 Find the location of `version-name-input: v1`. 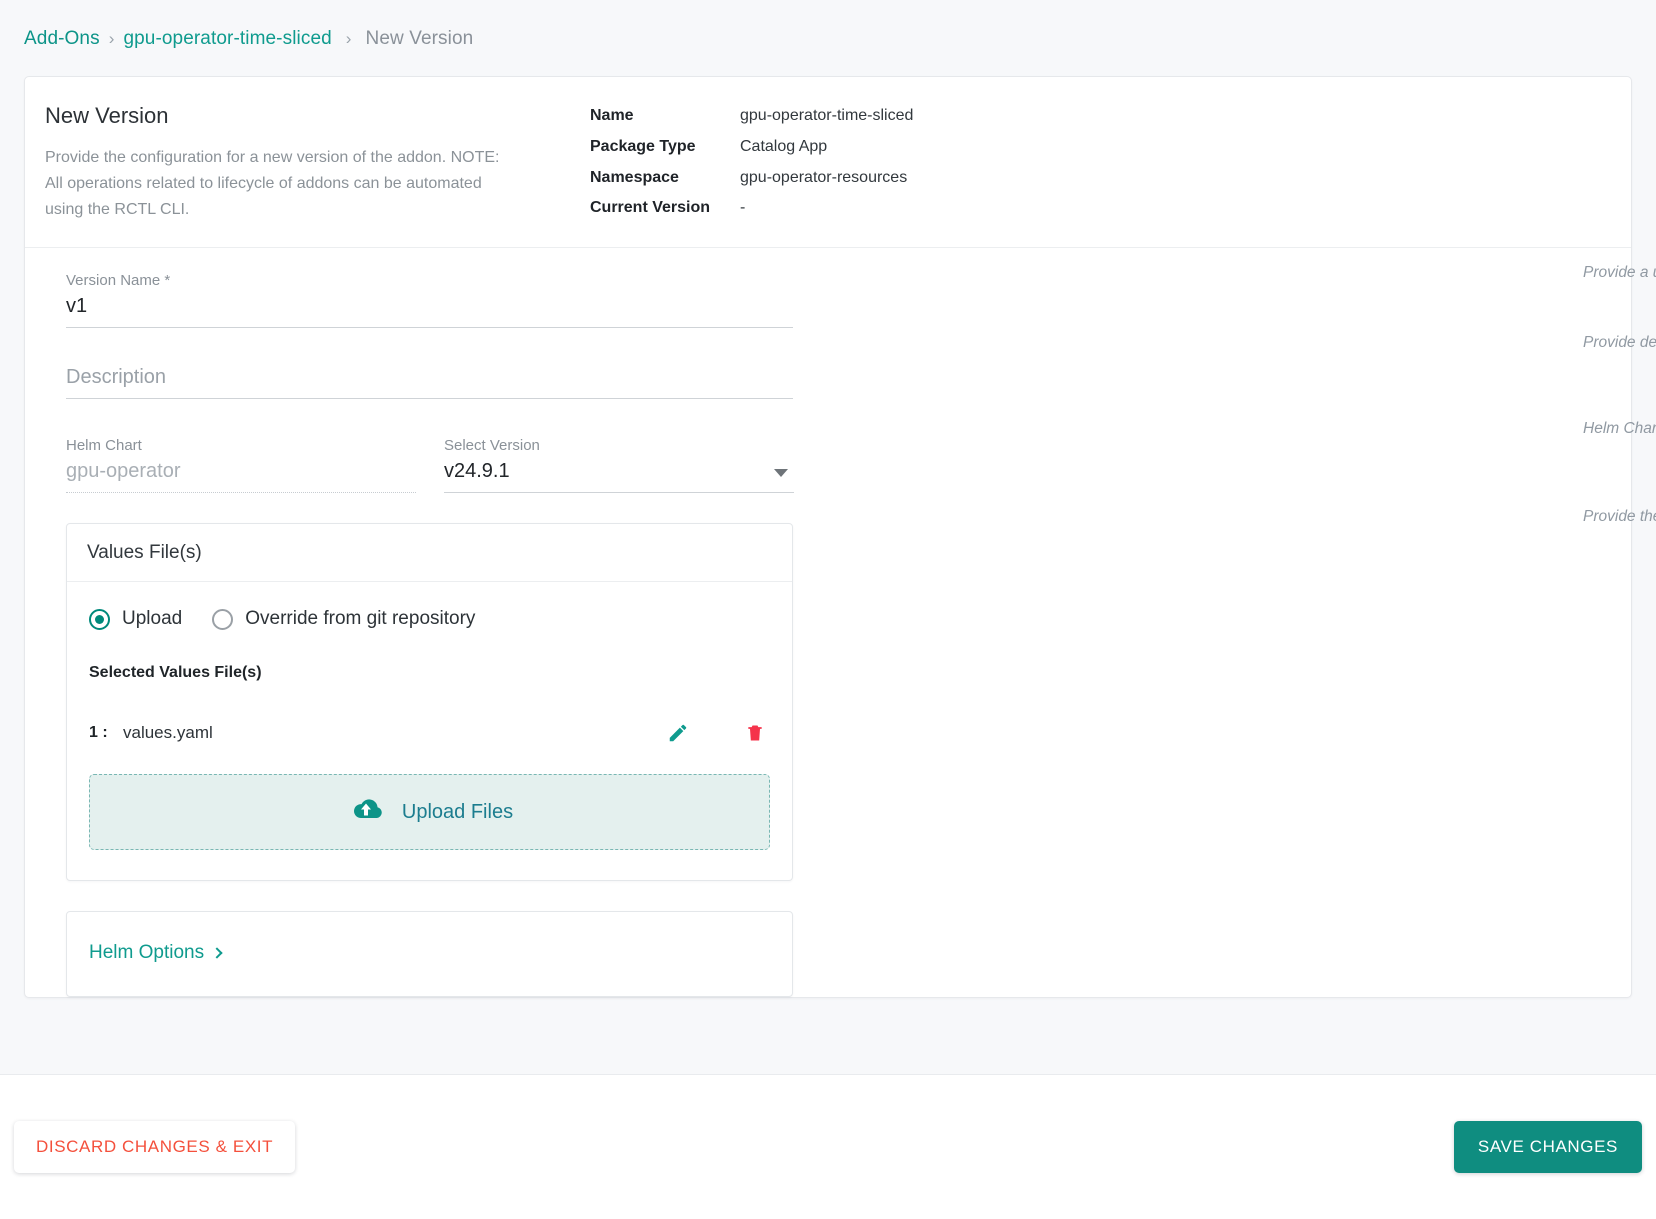

version-name-input: v1 is located at coordinates (429, 311).